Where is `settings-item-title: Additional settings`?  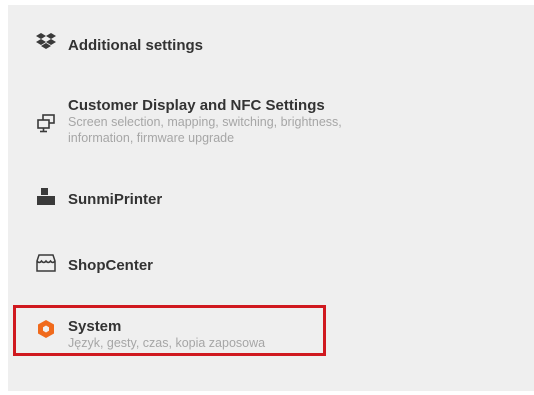
settings-item-title: Additional settings is located at coordinates (135, 45).